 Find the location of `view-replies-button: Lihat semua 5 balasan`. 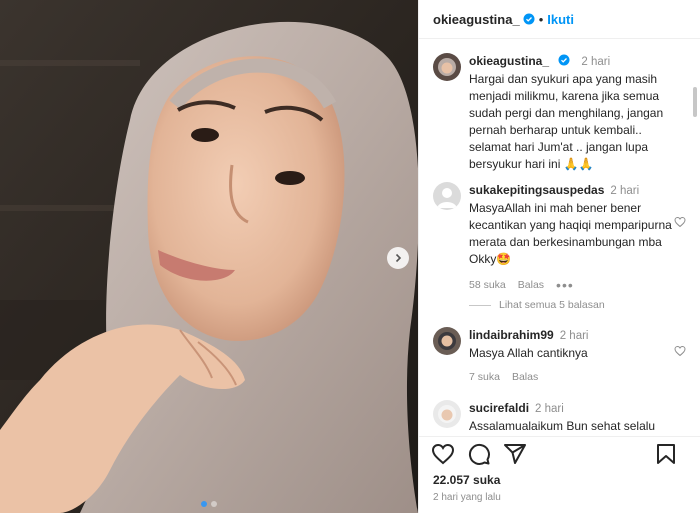

view-replies-button: Lihat semua 5 balasan is located at coordinates (537, 305).